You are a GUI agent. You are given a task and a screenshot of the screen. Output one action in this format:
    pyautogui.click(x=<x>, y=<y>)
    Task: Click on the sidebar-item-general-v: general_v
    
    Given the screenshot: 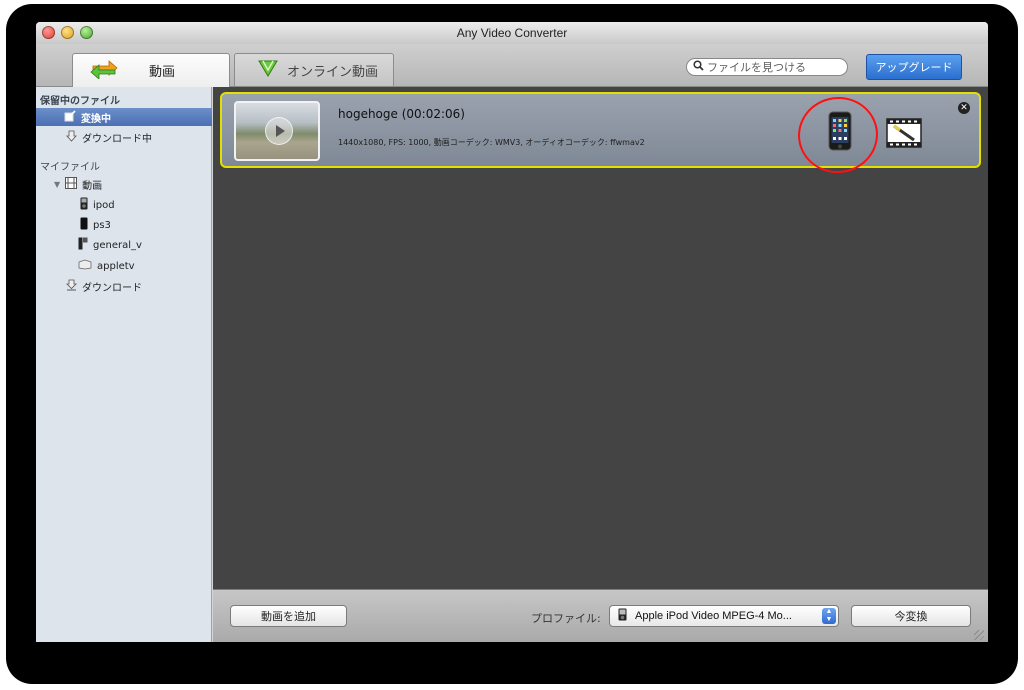 What is the action you would take?
    pyautogui.click(x=110, y=245)
    